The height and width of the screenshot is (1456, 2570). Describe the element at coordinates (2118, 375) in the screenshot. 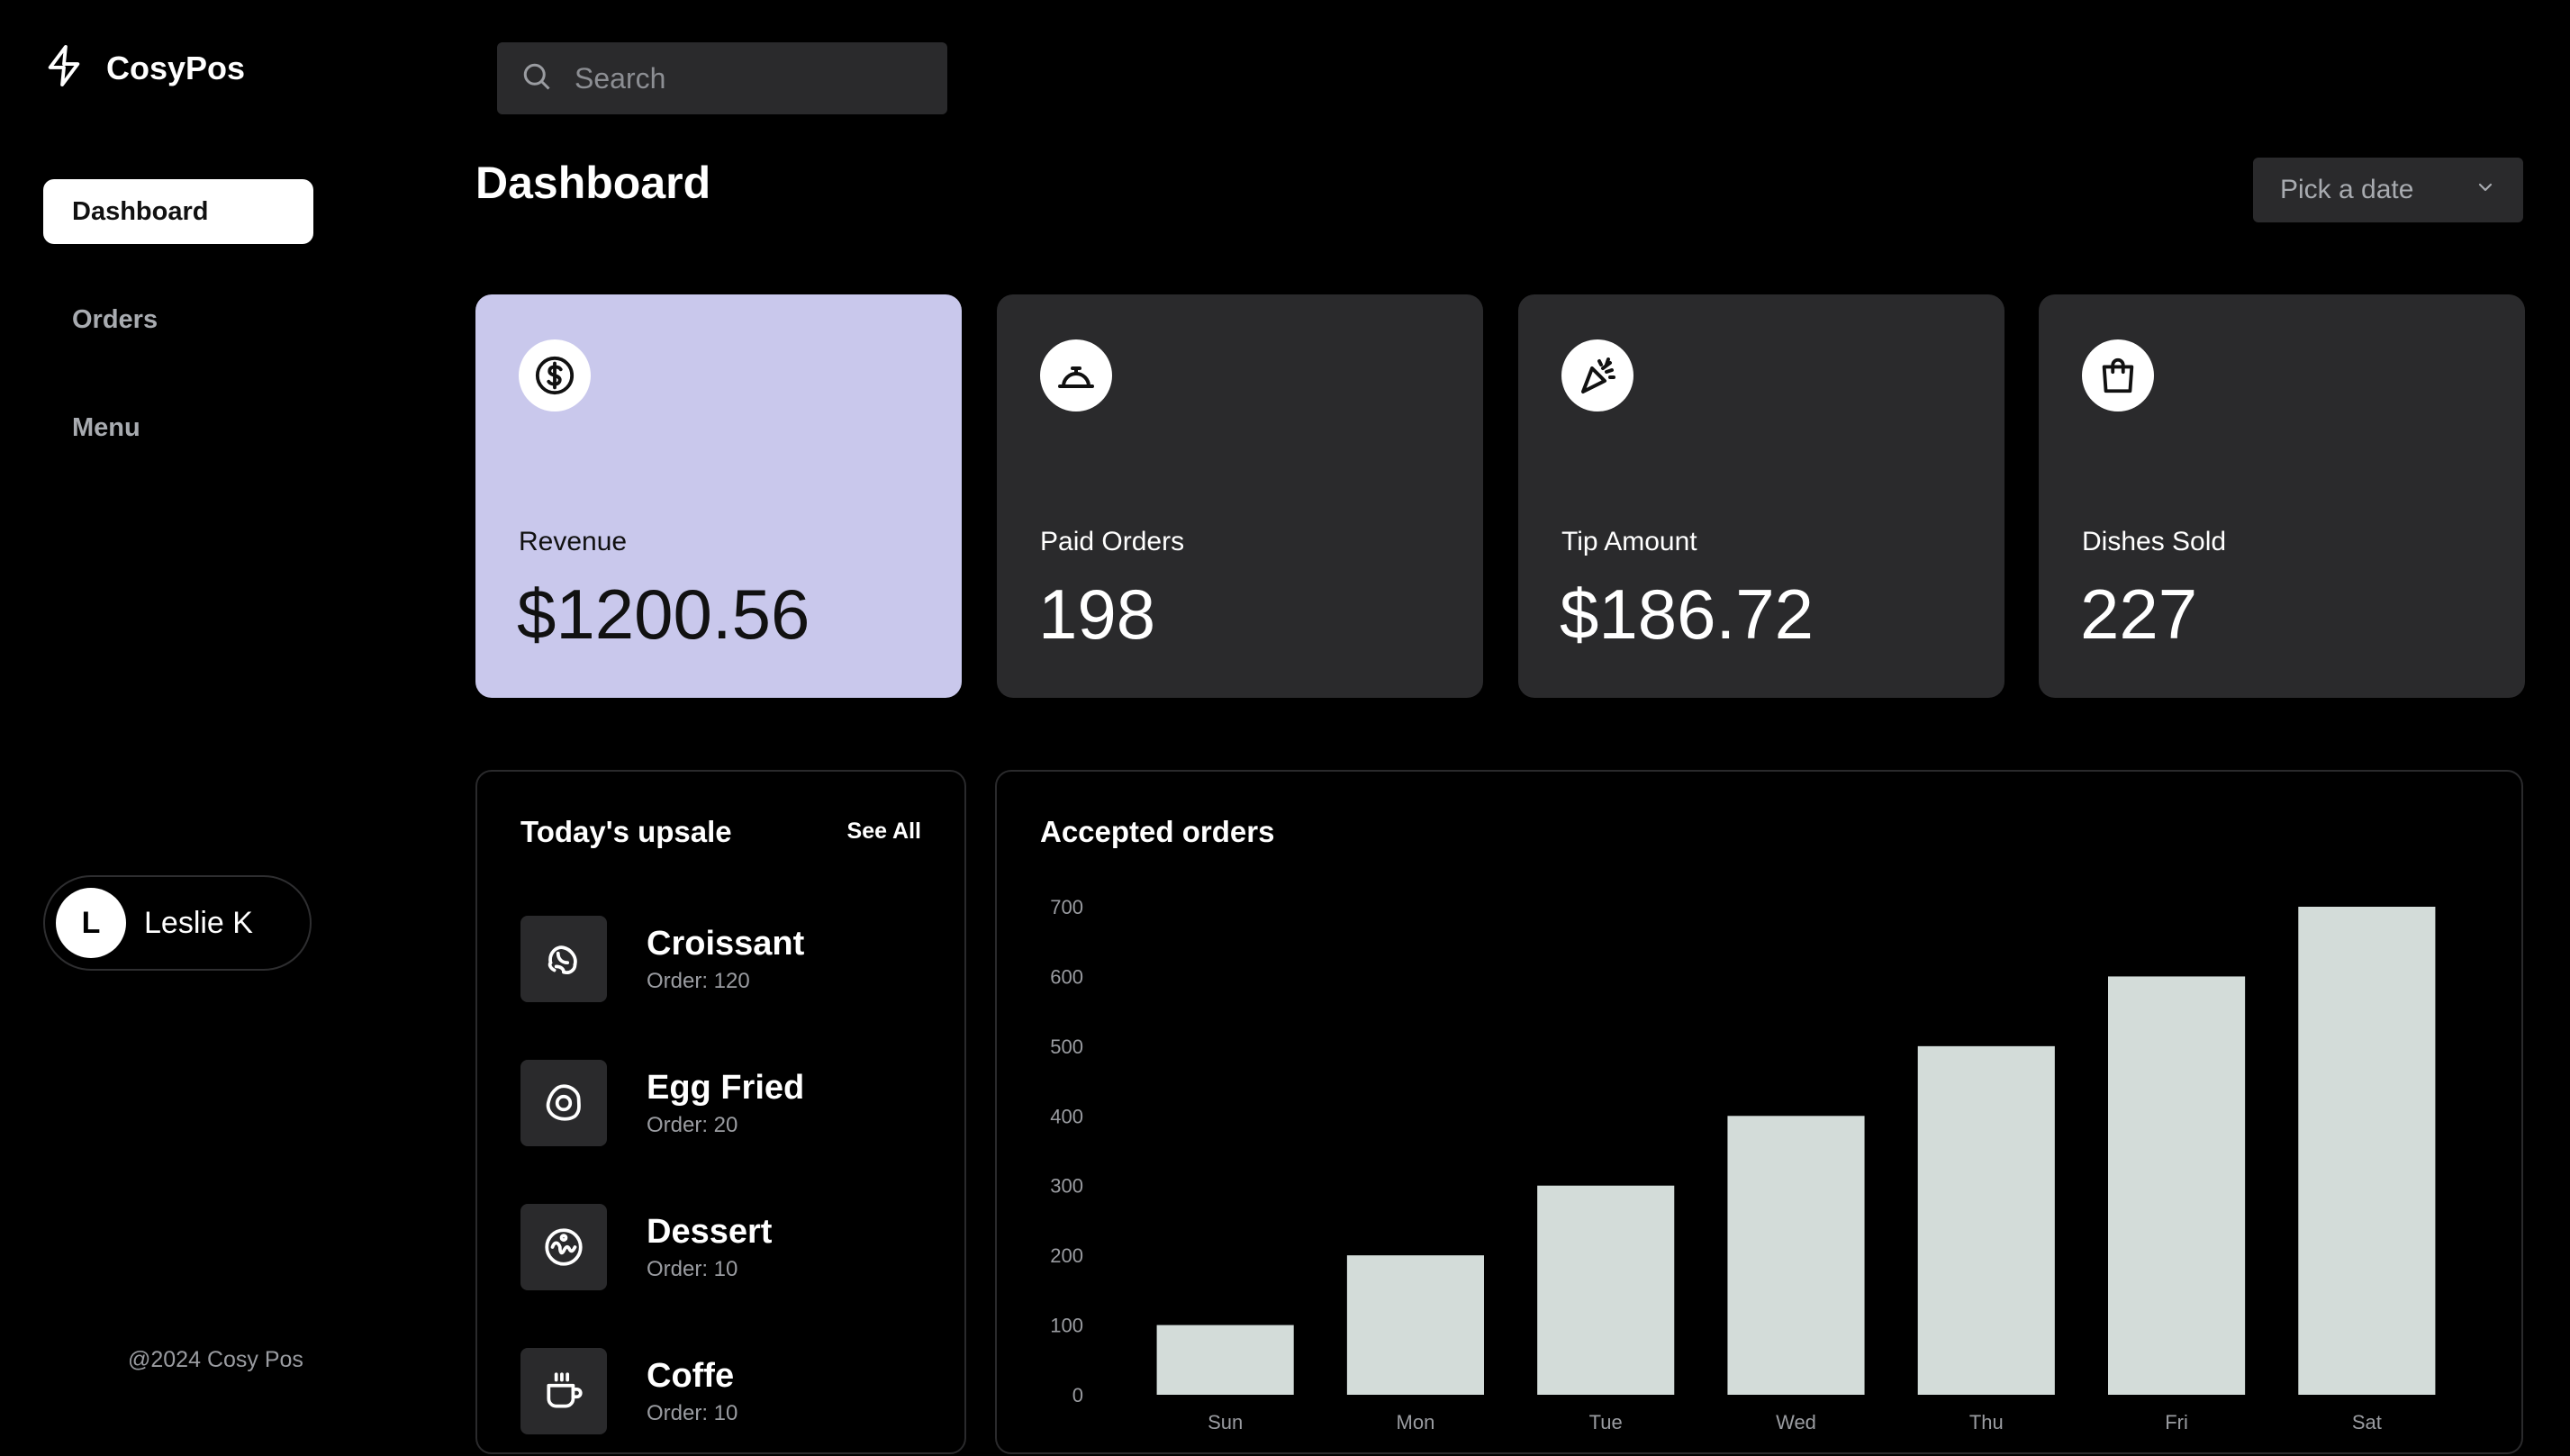

I see `shopping-bag-icon` at that location.